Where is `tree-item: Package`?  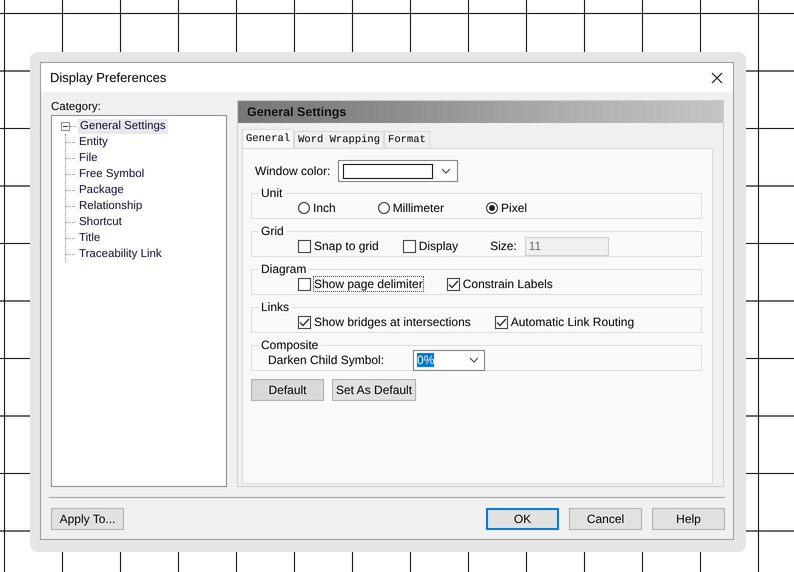
tree-item: Package is located at coordinates (101, 190).